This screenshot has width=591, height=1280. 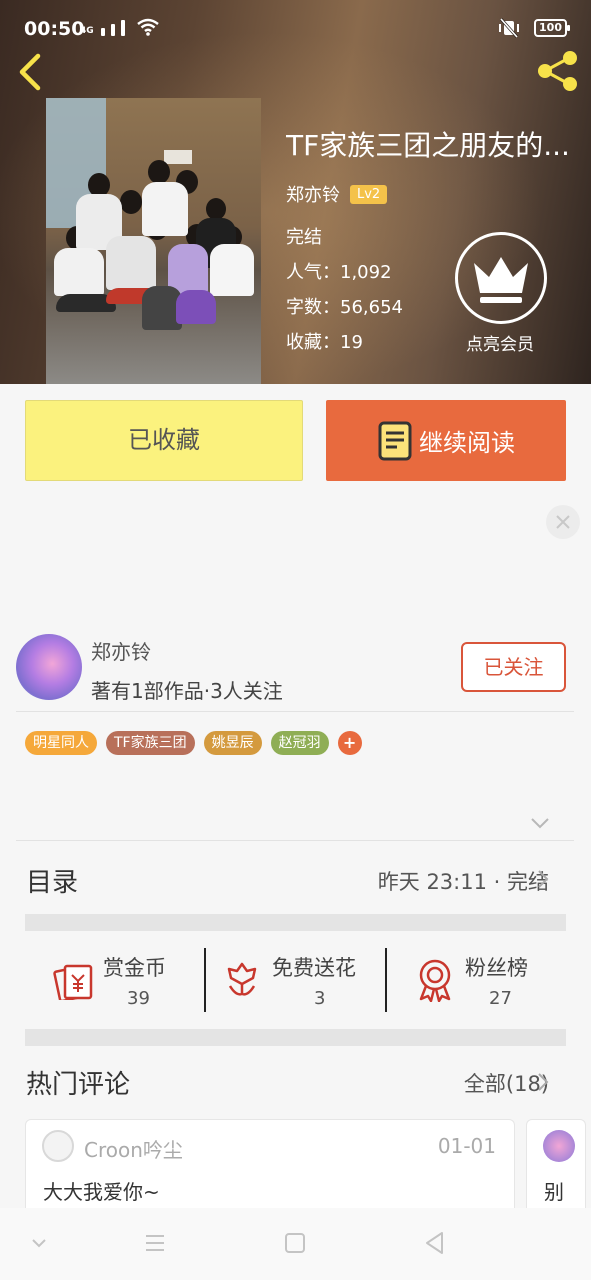 What do you see at coordinates (324, 342) in the screenshot?
I see `book-favorites: 收藏：19` at bounding box center [324, 342].